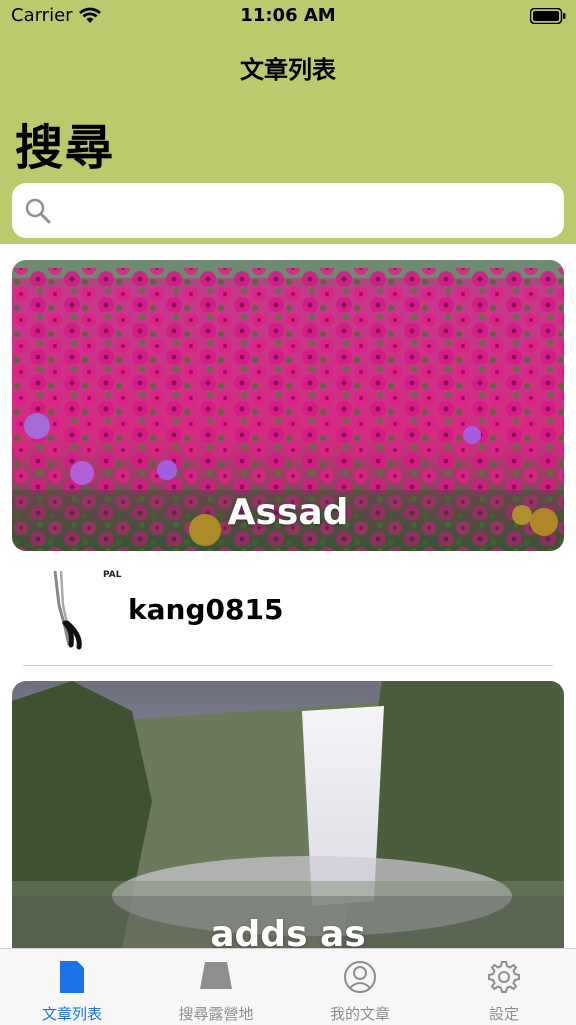  I want to click on clock-label: 11:06 AM, so click(288, 15).